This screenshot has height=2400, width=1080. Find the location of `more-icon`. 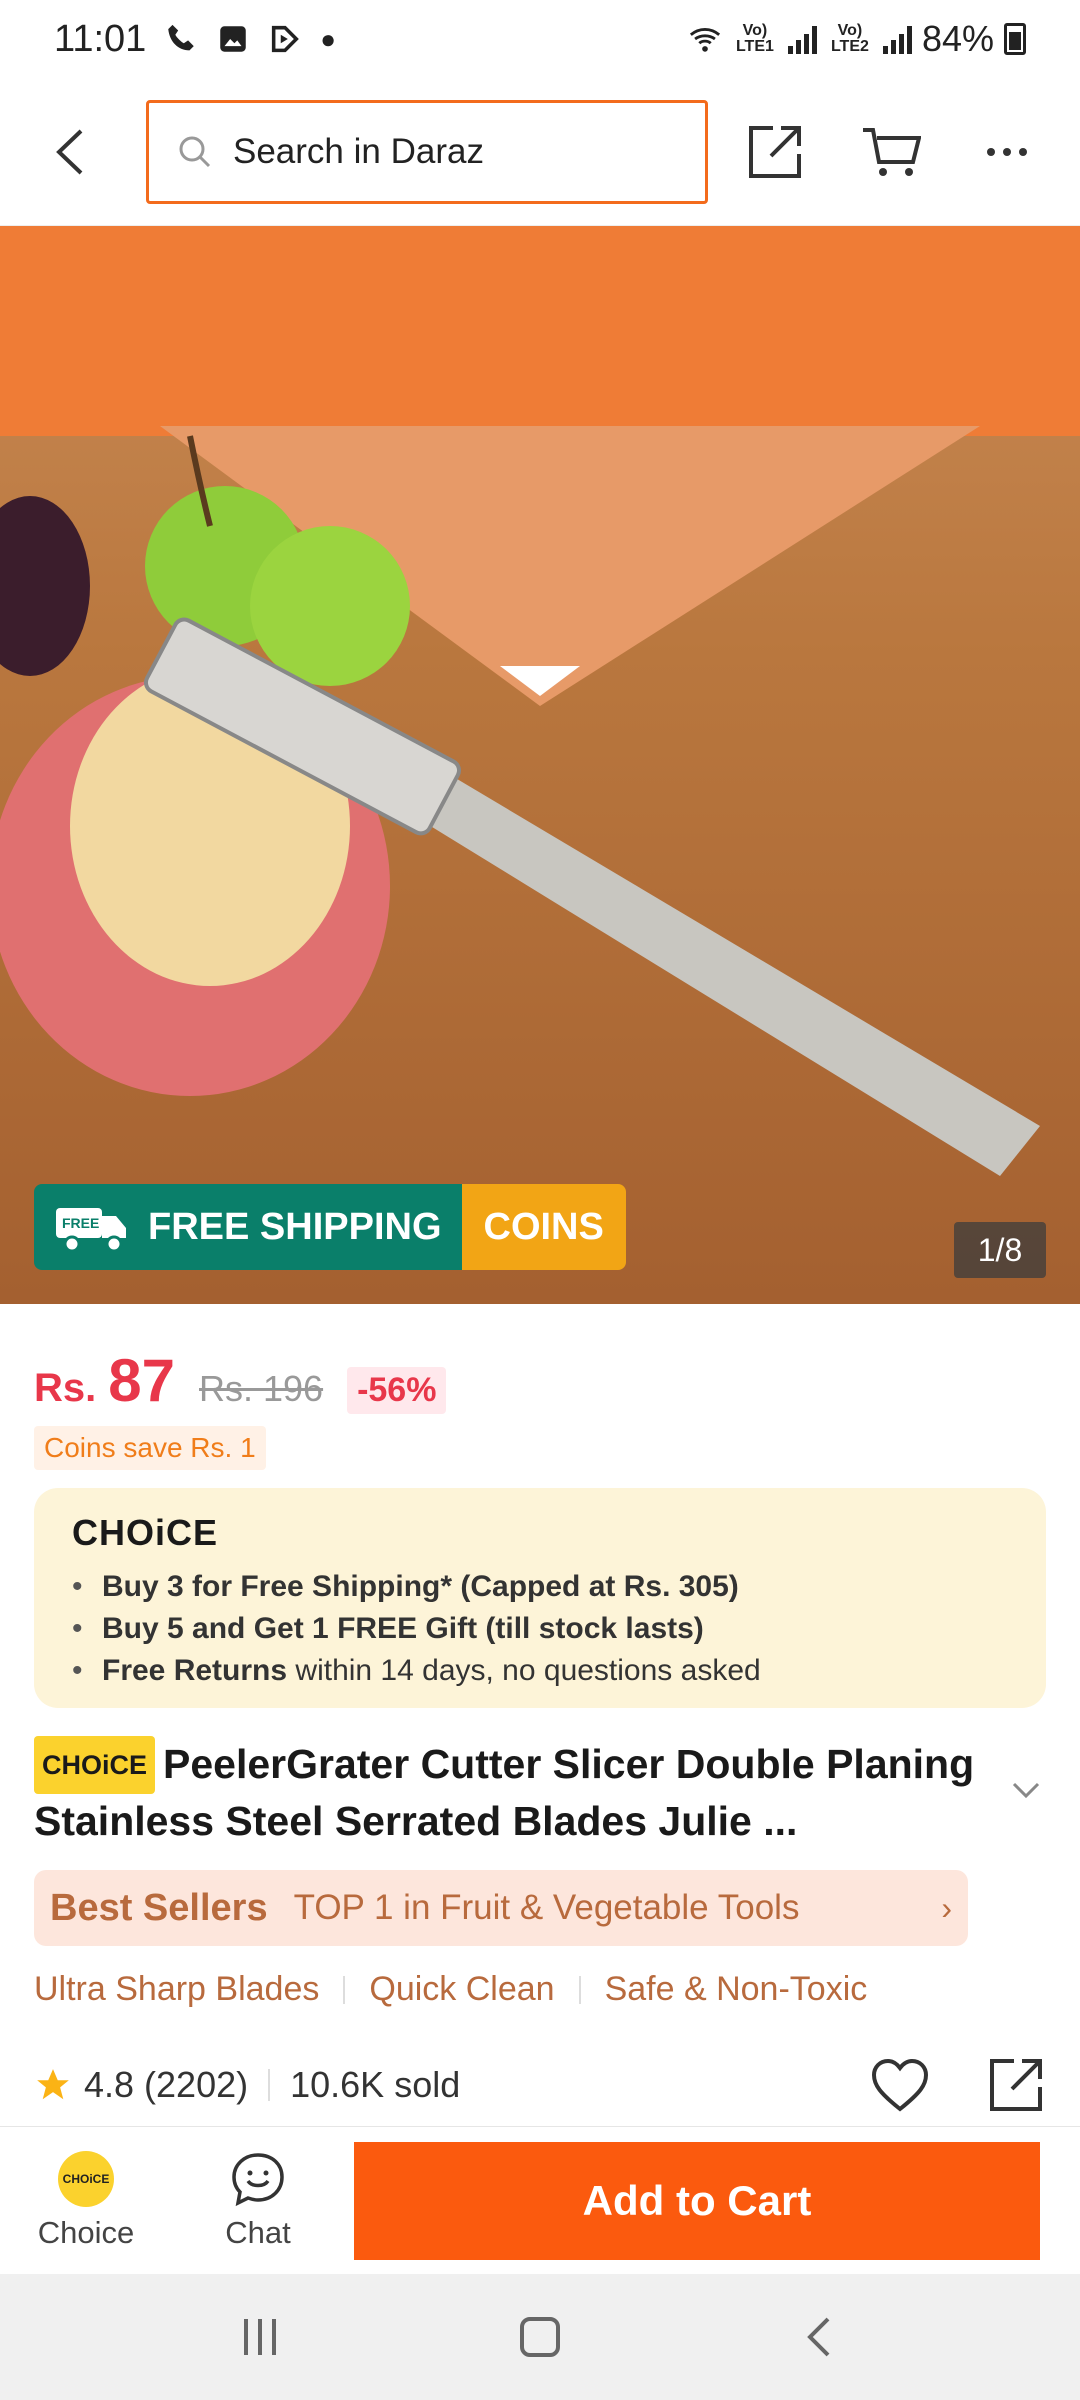

more-icon is located at coordinates (1007, 151).